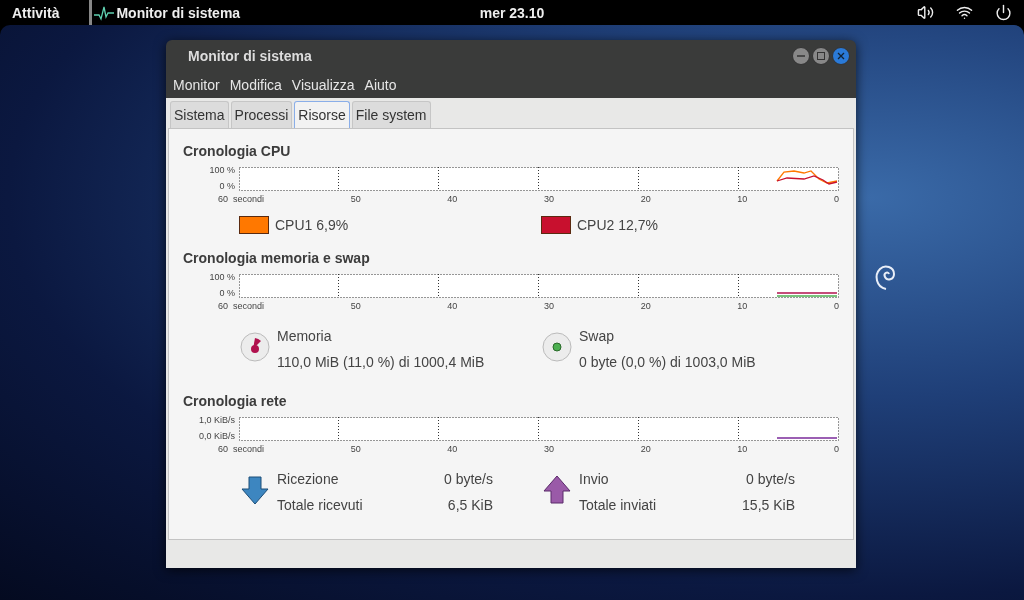 The image size is (1024, 600). Describe the element at coordinates (320, 505) in the screenshot. I see `legend-label: Totale ricevuti` at that location.